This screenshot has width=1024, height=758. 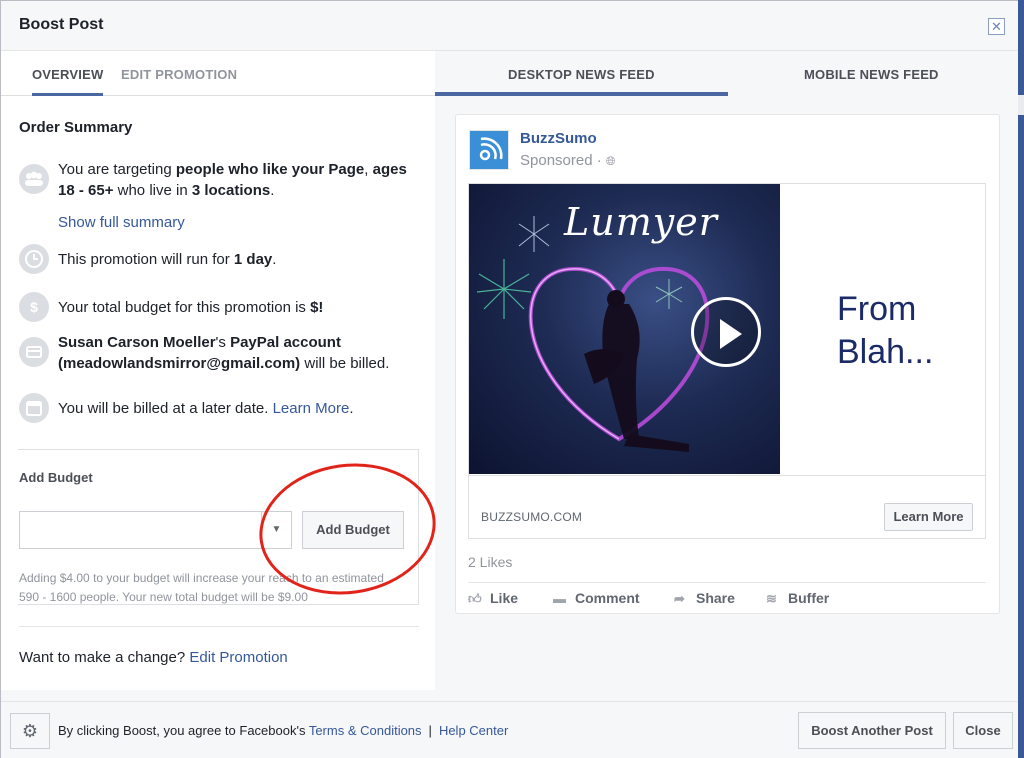 What do you see at coordinates (475, 598) in the screenshot?
I see `thumbs-up-icon: 👍︎` at bounding box center [475, 598].